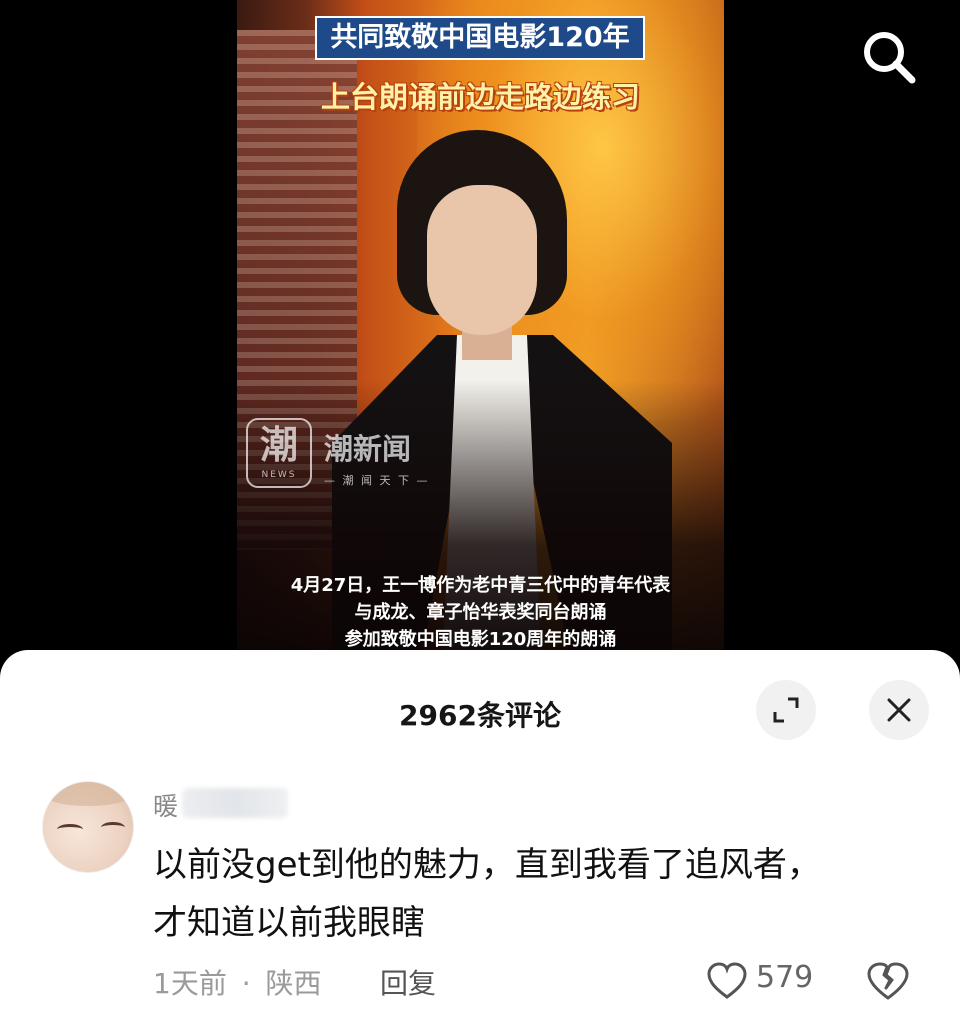  Describe the element at coordinates (523, 894) in the screenshot. I see `comment-text: 以前没get到他的魅力，直到我看了追风者， 才知道以前我眼瞎` at that location.